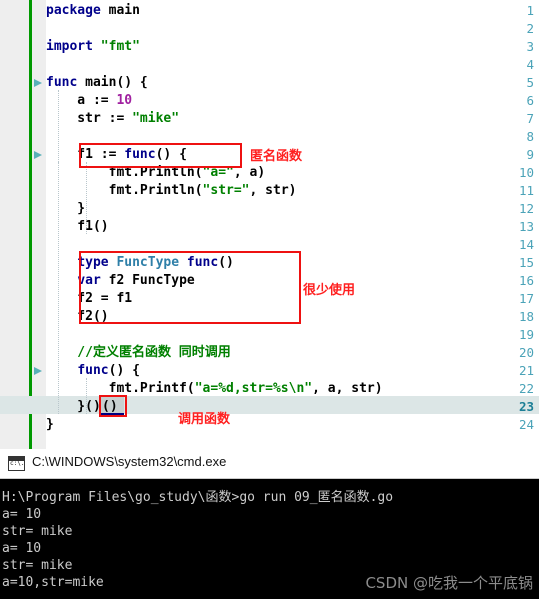  What do you see at coordinates (129, 461) in the screenshot?
I see `console-title: C:\WINDOWS\system32\cmd.exe` at bounding box center [129, 461].